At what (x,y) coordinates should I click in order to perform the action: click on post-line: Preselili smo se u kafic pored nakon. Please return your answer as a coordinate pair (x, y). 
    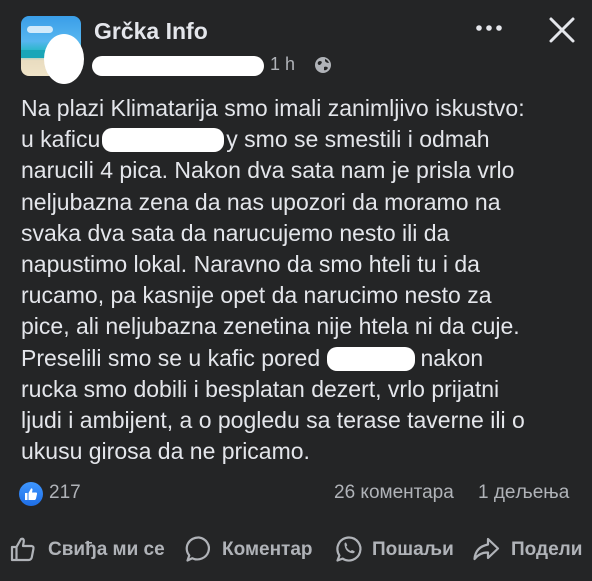
    Looking at the image, I should click on (301, 358).